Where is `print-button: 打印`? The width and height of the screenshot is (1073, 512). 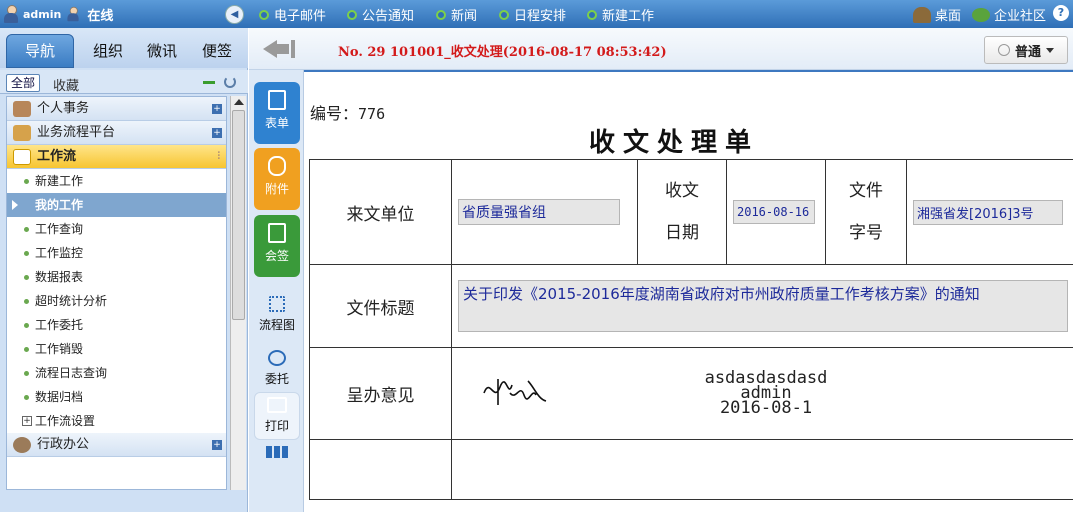 print-button: 打印 is located at coordinates (277, 416).